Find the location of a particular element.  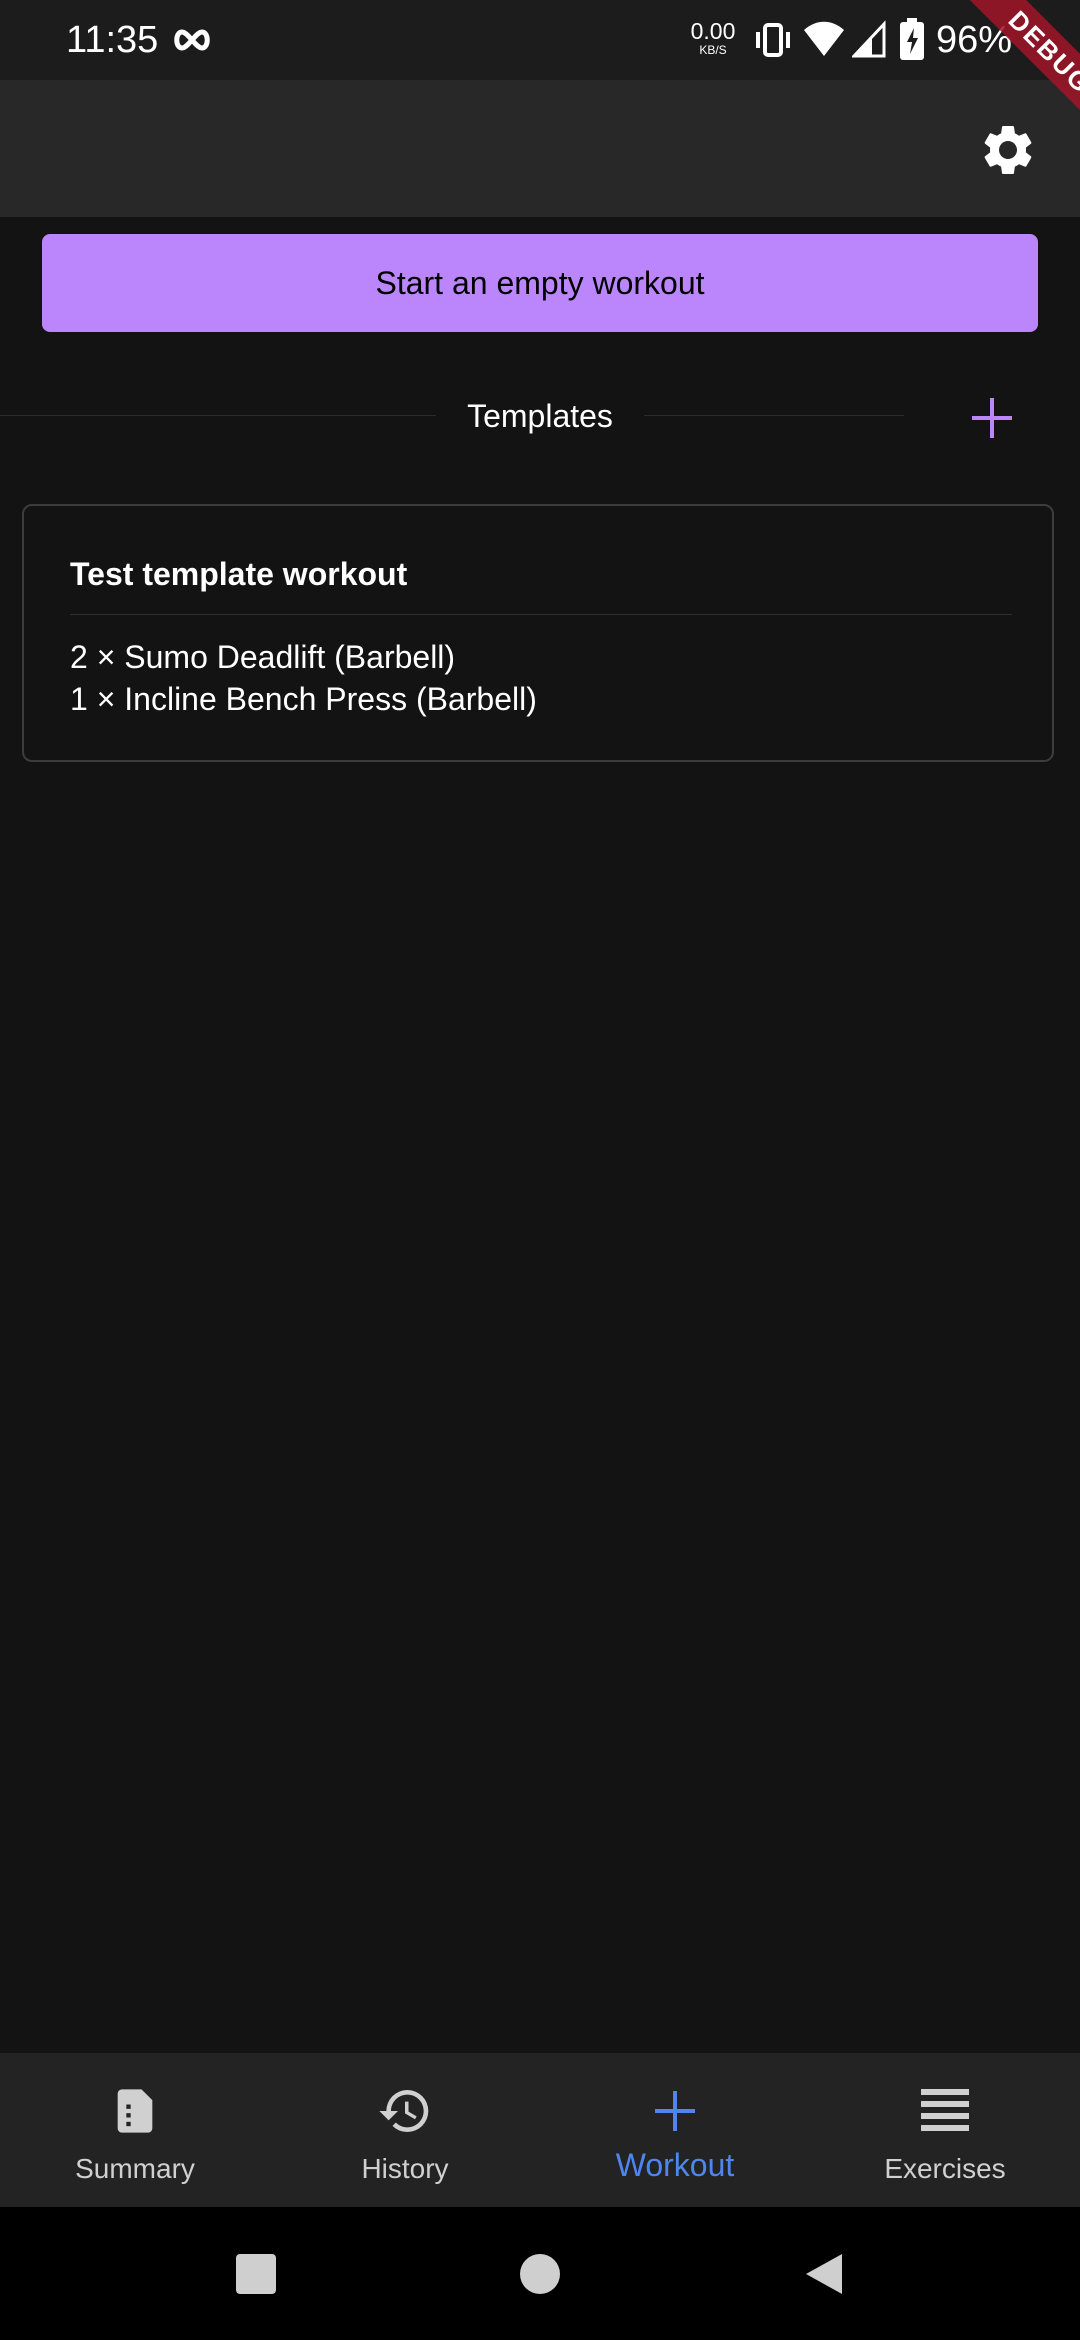

template-exercise-item: 1 × Incline Bench Press (Barbell) is located at coordinates (303, 699).